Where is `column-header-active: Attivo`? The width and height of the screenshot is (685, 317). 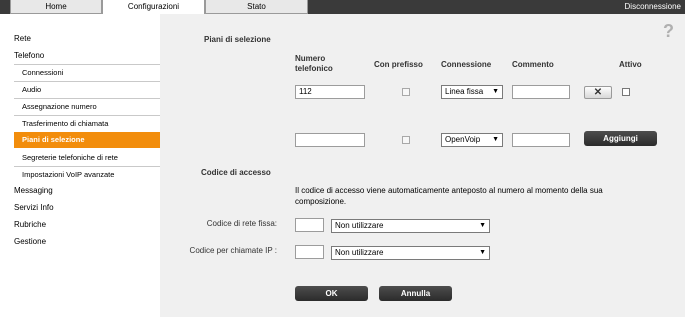
column-header-active: Attivo is located at coordinates (630, 64).